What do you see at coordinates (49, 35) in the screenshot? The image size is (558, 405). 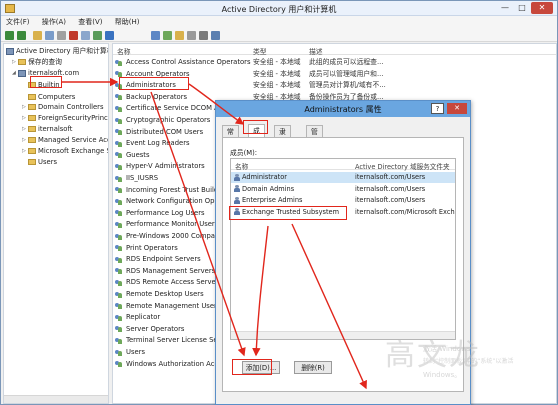 I see `show-tree-icon` at bounding box center [49, 35].